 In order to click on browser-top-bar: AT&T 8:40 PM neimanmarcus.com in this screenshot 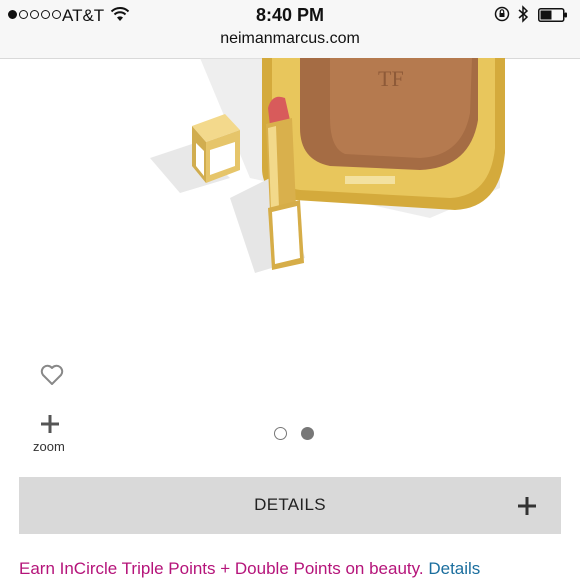, I will do `click(290, 29)`.